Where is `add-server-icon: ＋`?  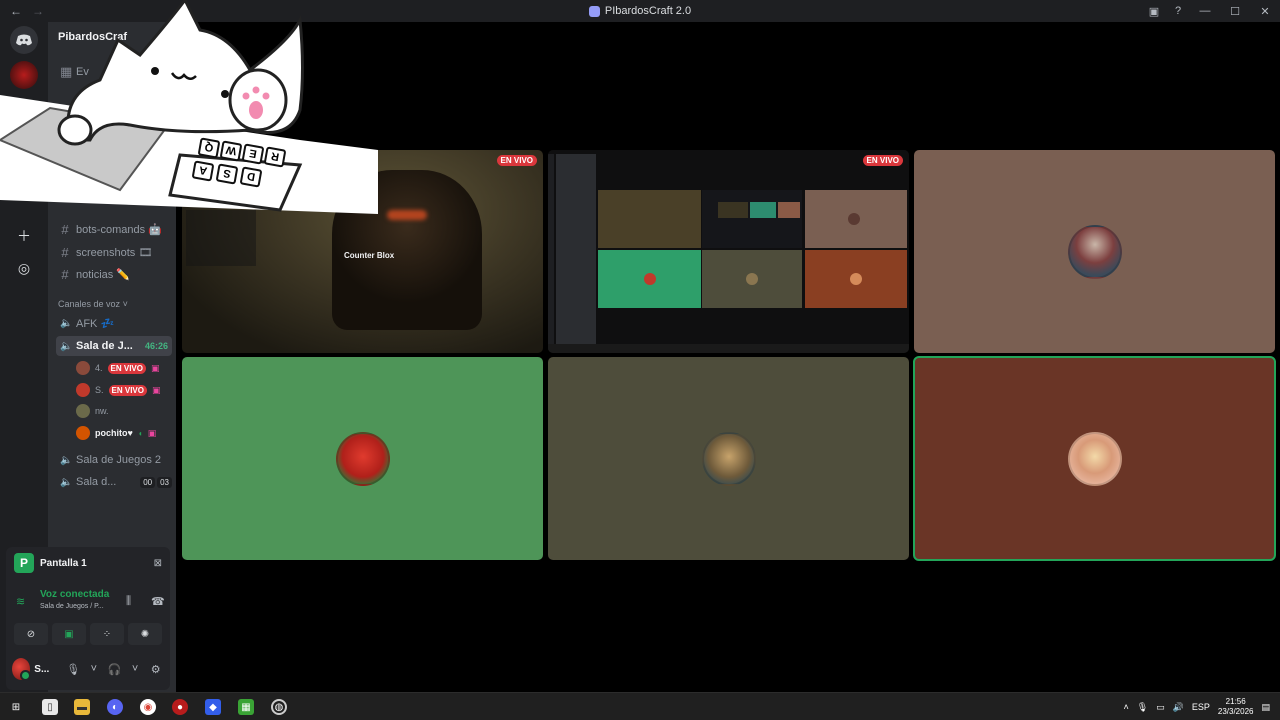 add-server-icon: ＋ is located at coordinates (24, 236).